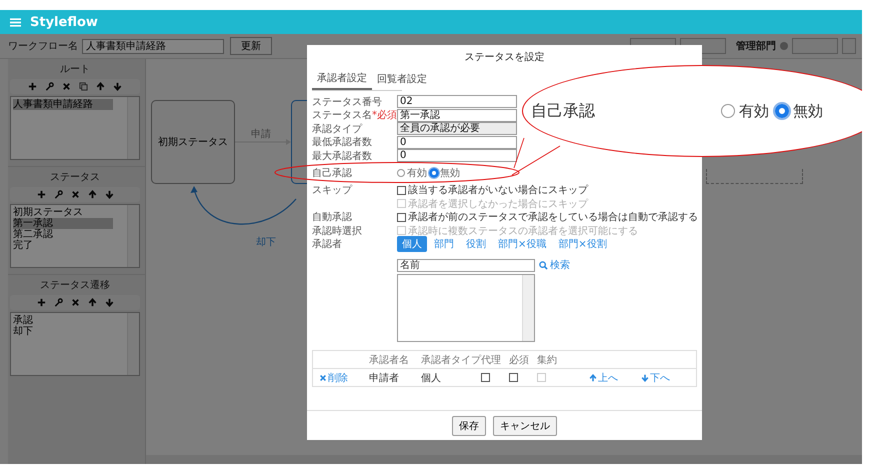 Image resolution: width=888 pixels, height=474 pixels. Describe the element at coordinates (344, 377) in the screenshot. I see `delete-link: 削除` at that location.